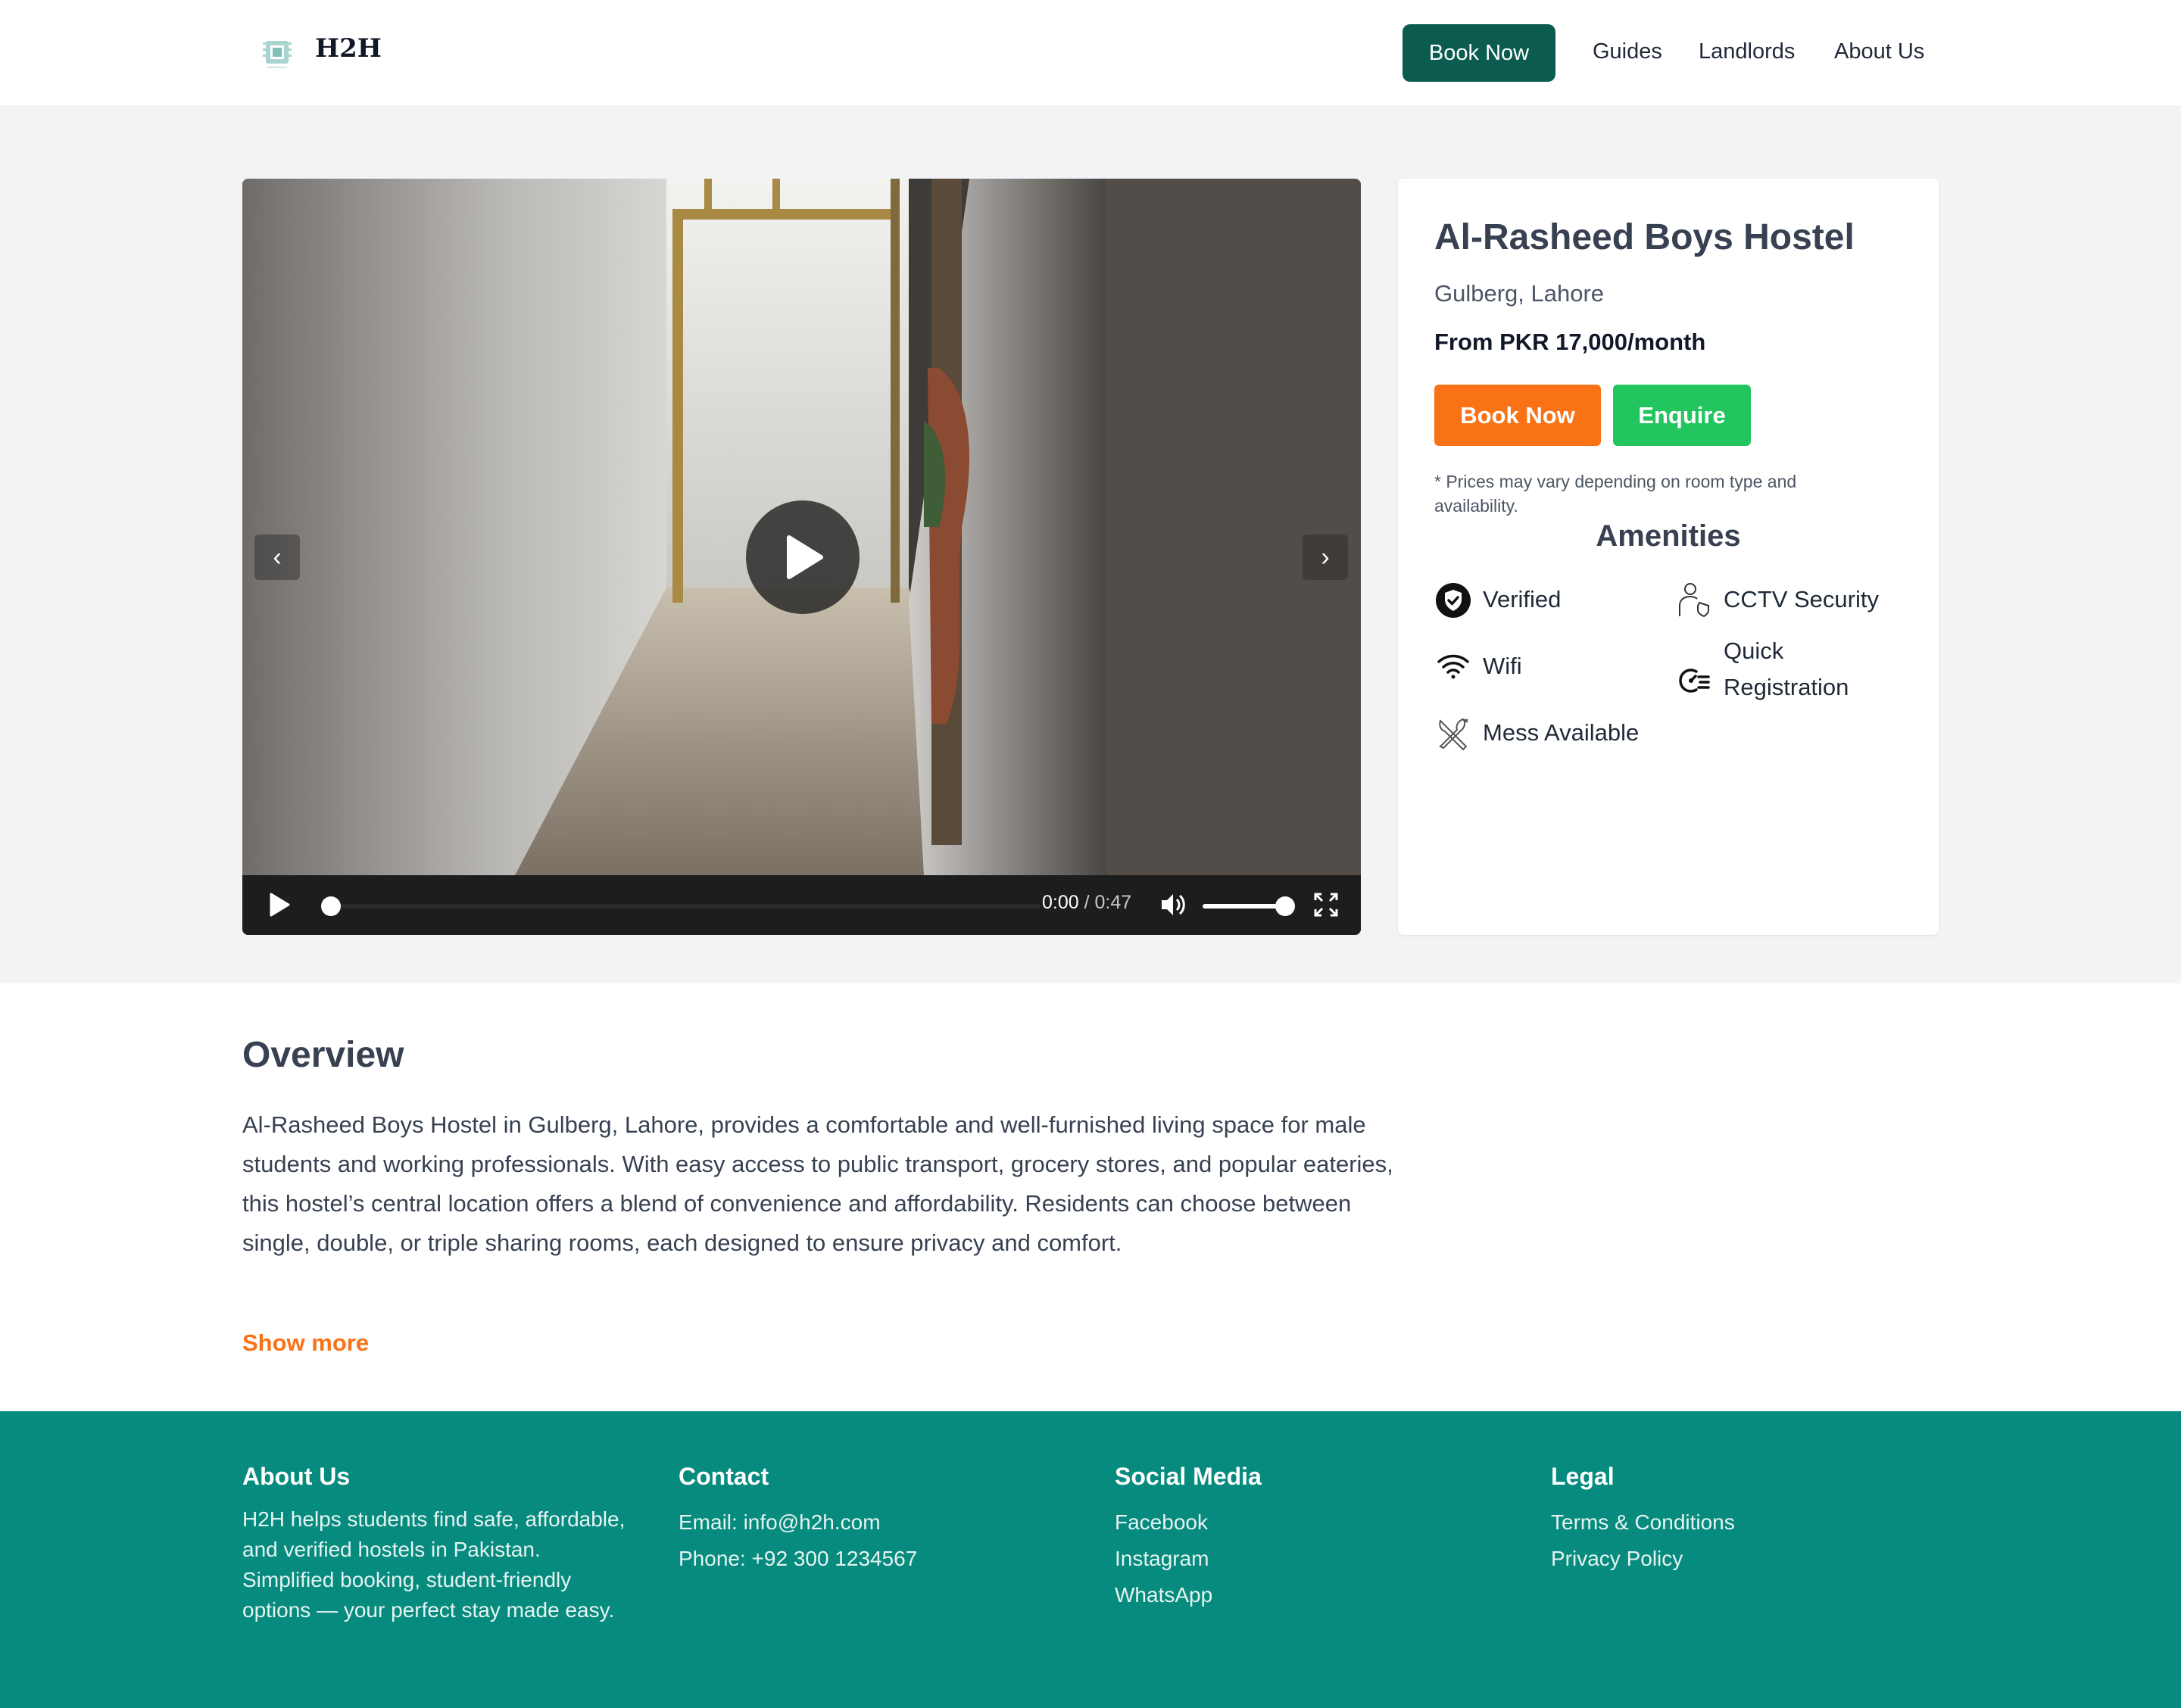 Image resolution: width=2181 pixels, height=1708 pixels. I want to click on video-progress-bar, so click(681, 906).